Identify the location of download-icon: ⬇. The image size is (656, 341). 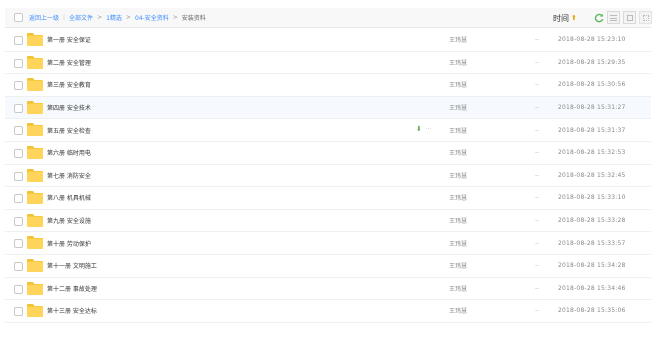
(419, 129).